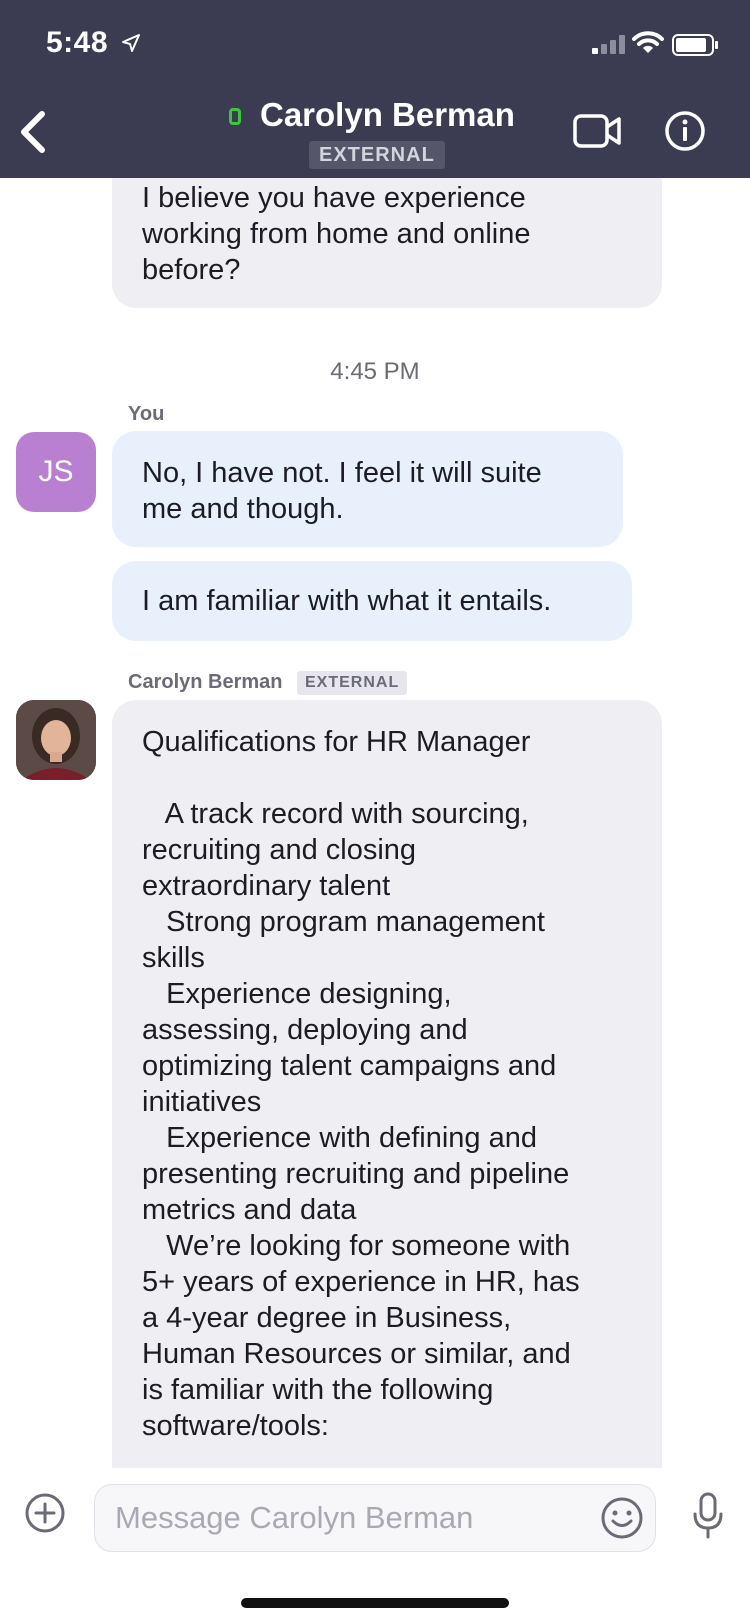 The image size is (750, 1624). I want to click on message-composer, so click(375, 1546).